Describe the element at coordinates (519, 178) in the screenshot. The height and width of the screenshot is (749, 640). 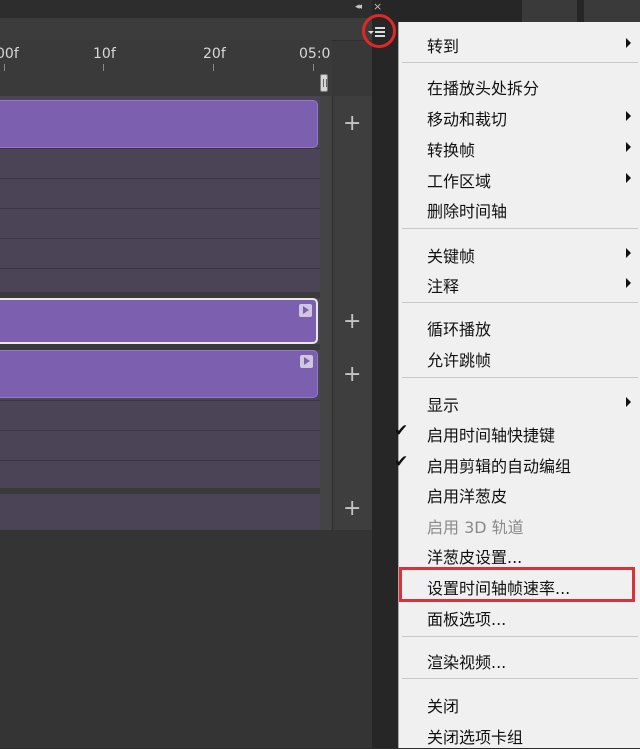
I see `menu-item-work-area: 工作区域` at that location.